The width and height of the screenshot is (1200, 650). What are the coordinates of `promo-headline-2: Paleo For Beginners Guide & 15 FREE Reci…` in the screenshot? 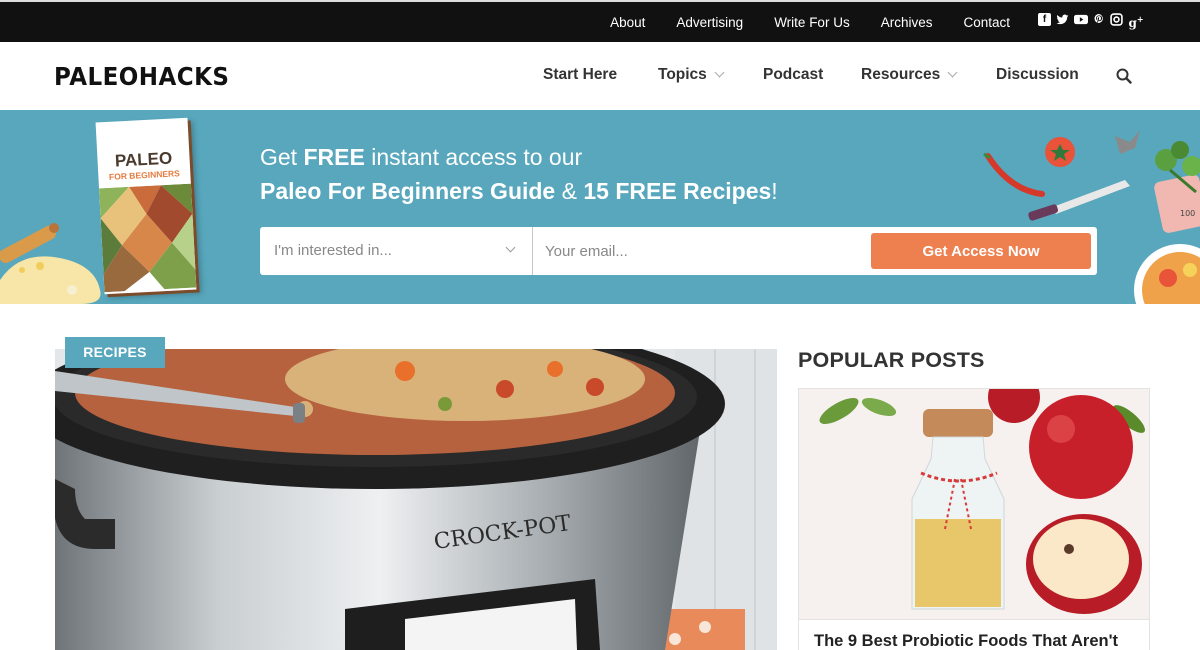 It's located at (519, 191).